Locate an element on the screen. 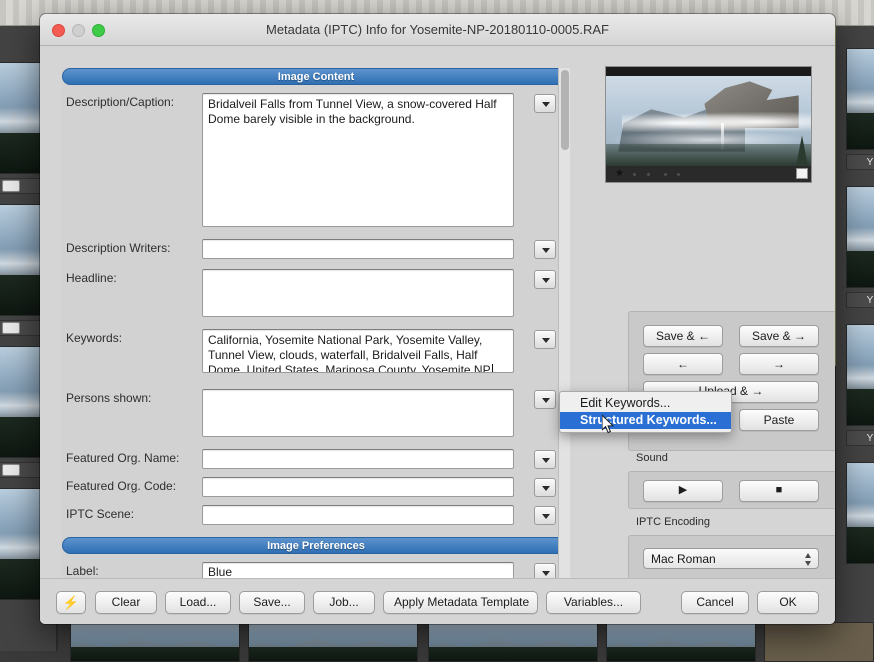 This screenshot has height=662, width=874. label-headline: Headline: is located at coordinates (91, 278).